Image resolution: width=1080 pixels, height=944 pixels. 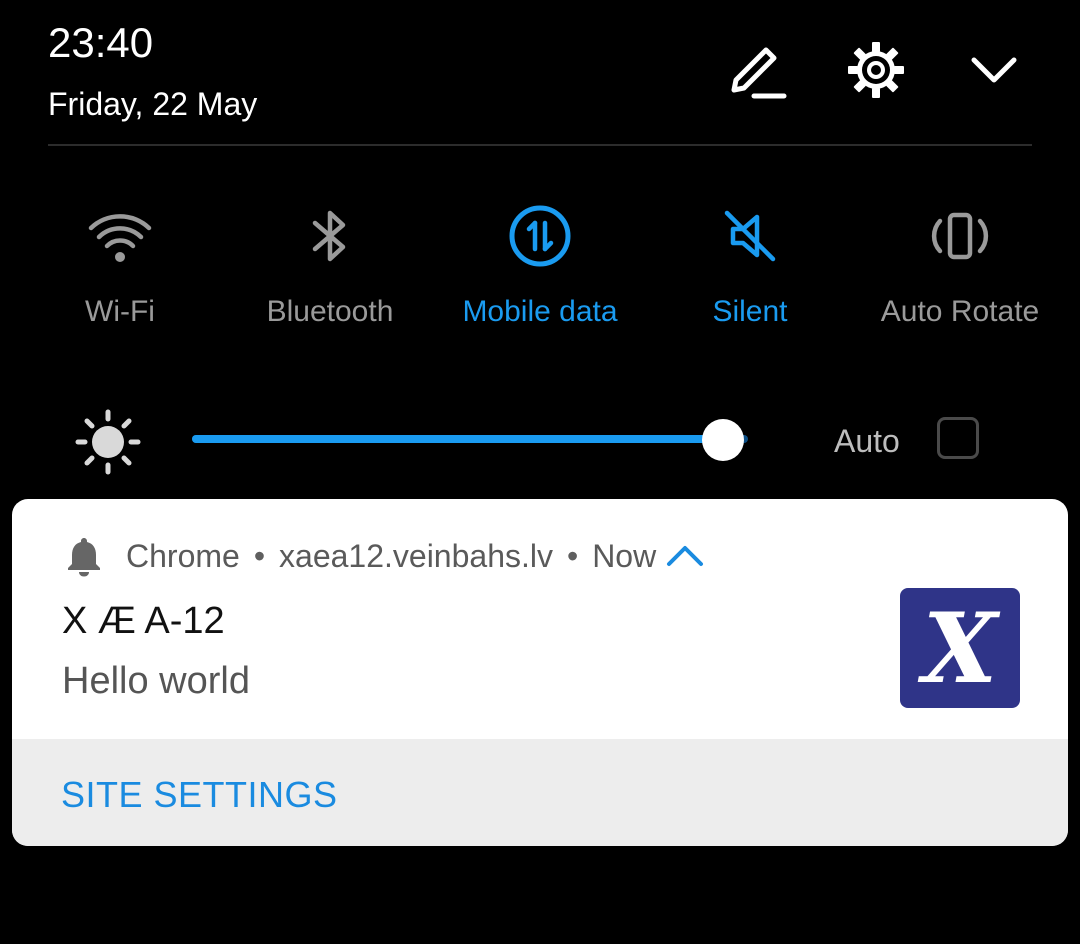 I want to click on tile-auto-rotate: Auto Rotate, so click(x=960, y=271).